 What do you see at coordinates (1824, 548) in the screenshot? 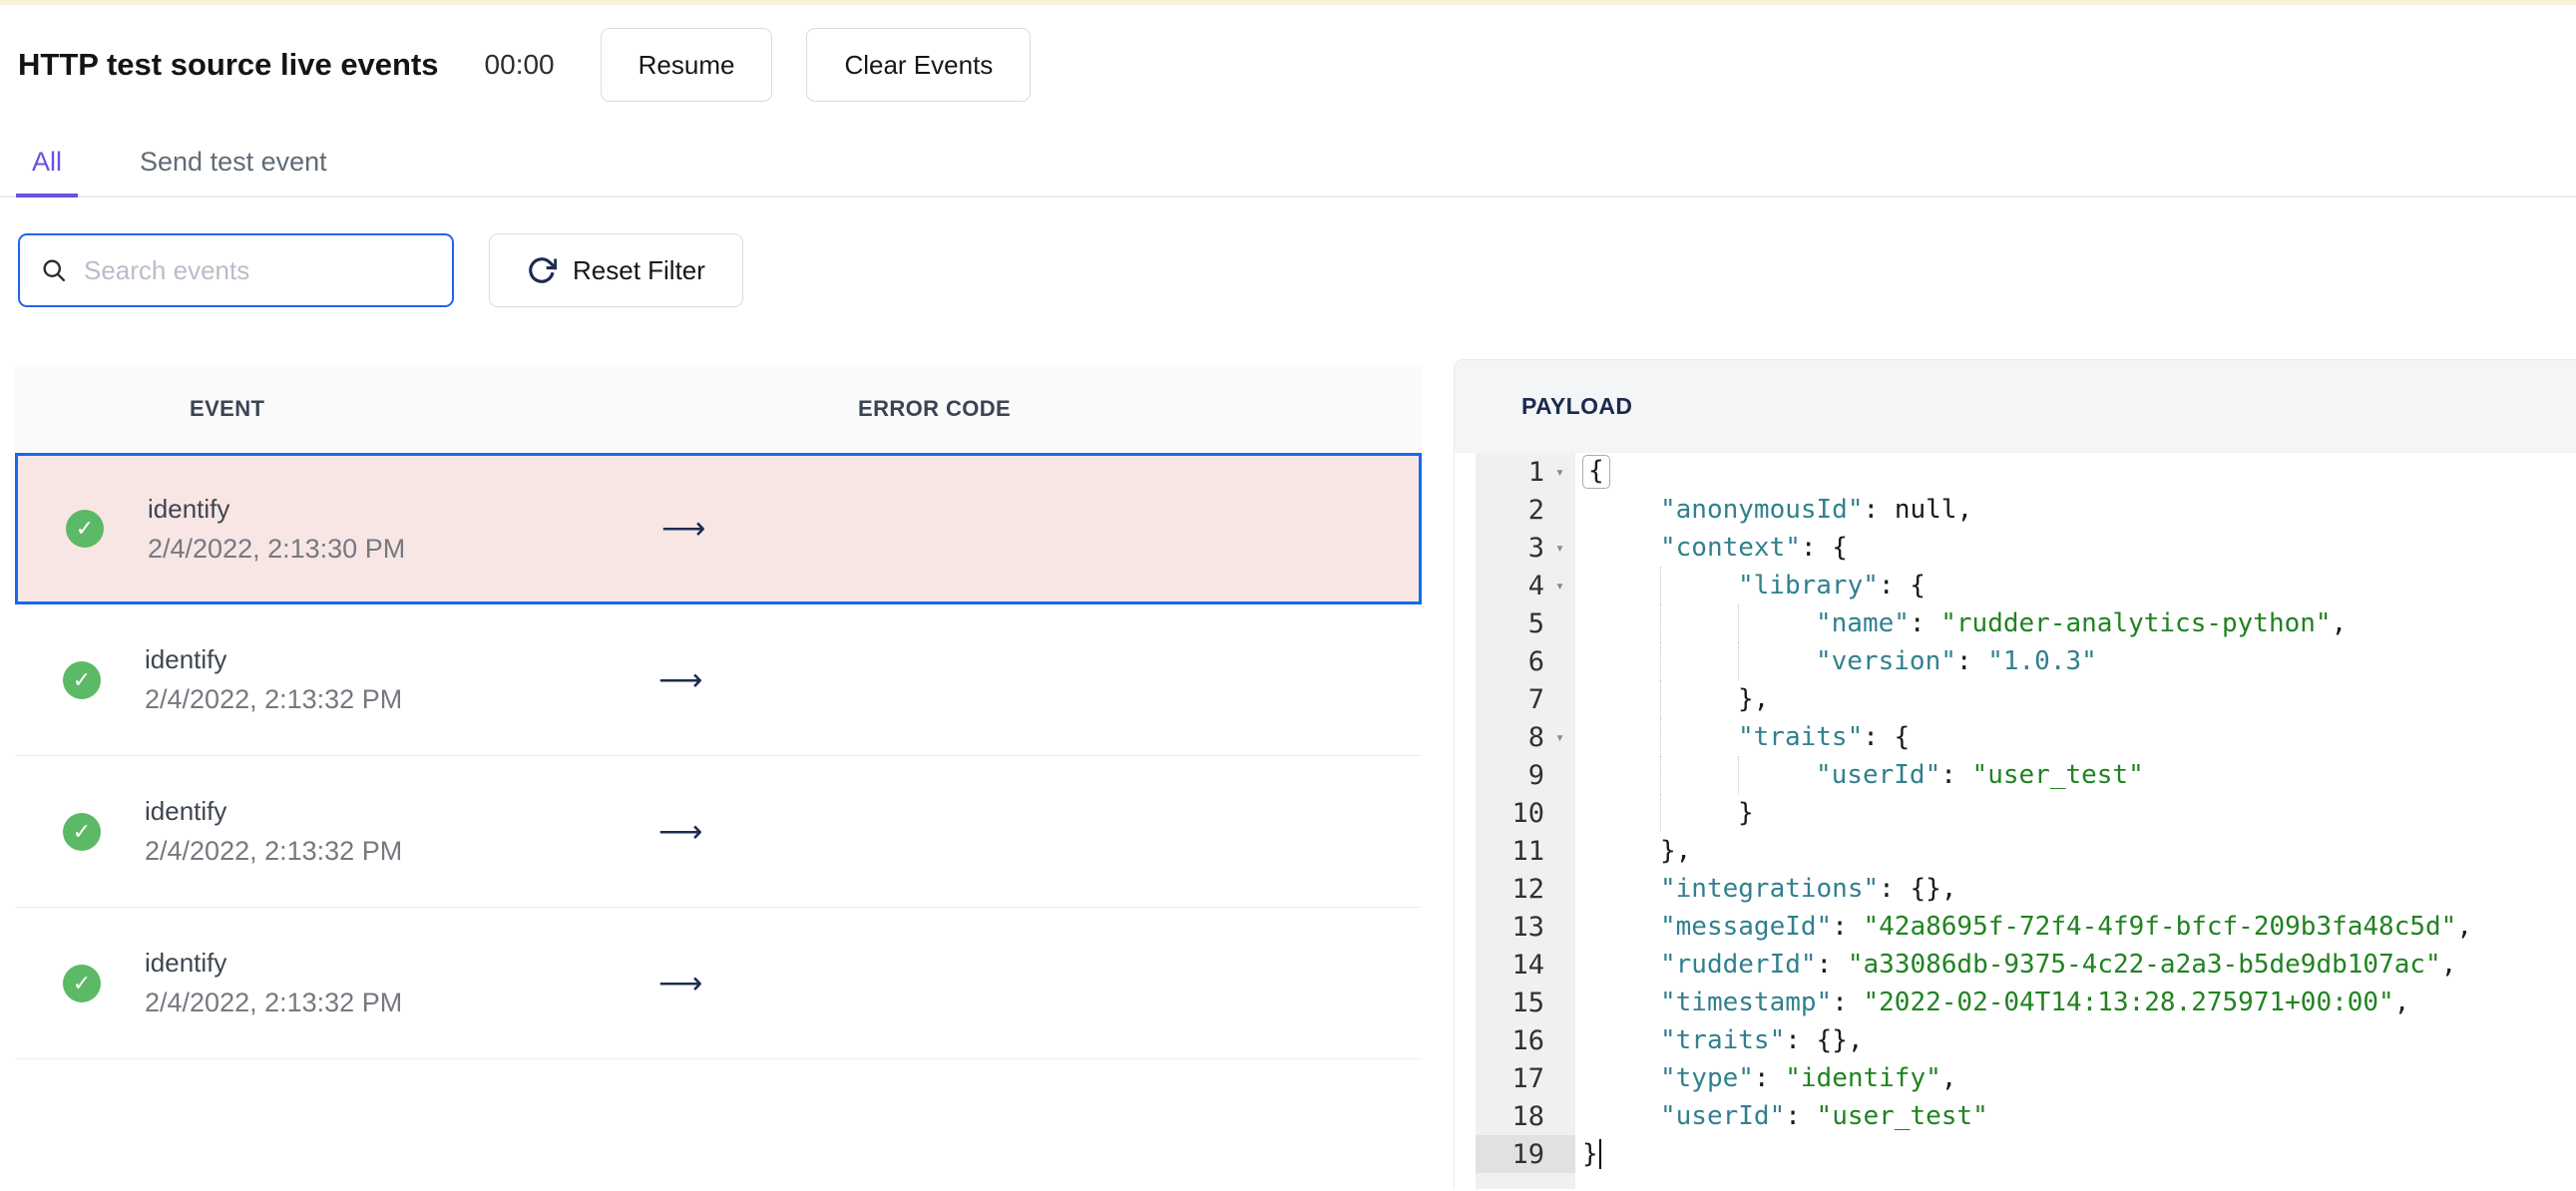
I see `code-token: : {` at bounding box center [1824, 548].